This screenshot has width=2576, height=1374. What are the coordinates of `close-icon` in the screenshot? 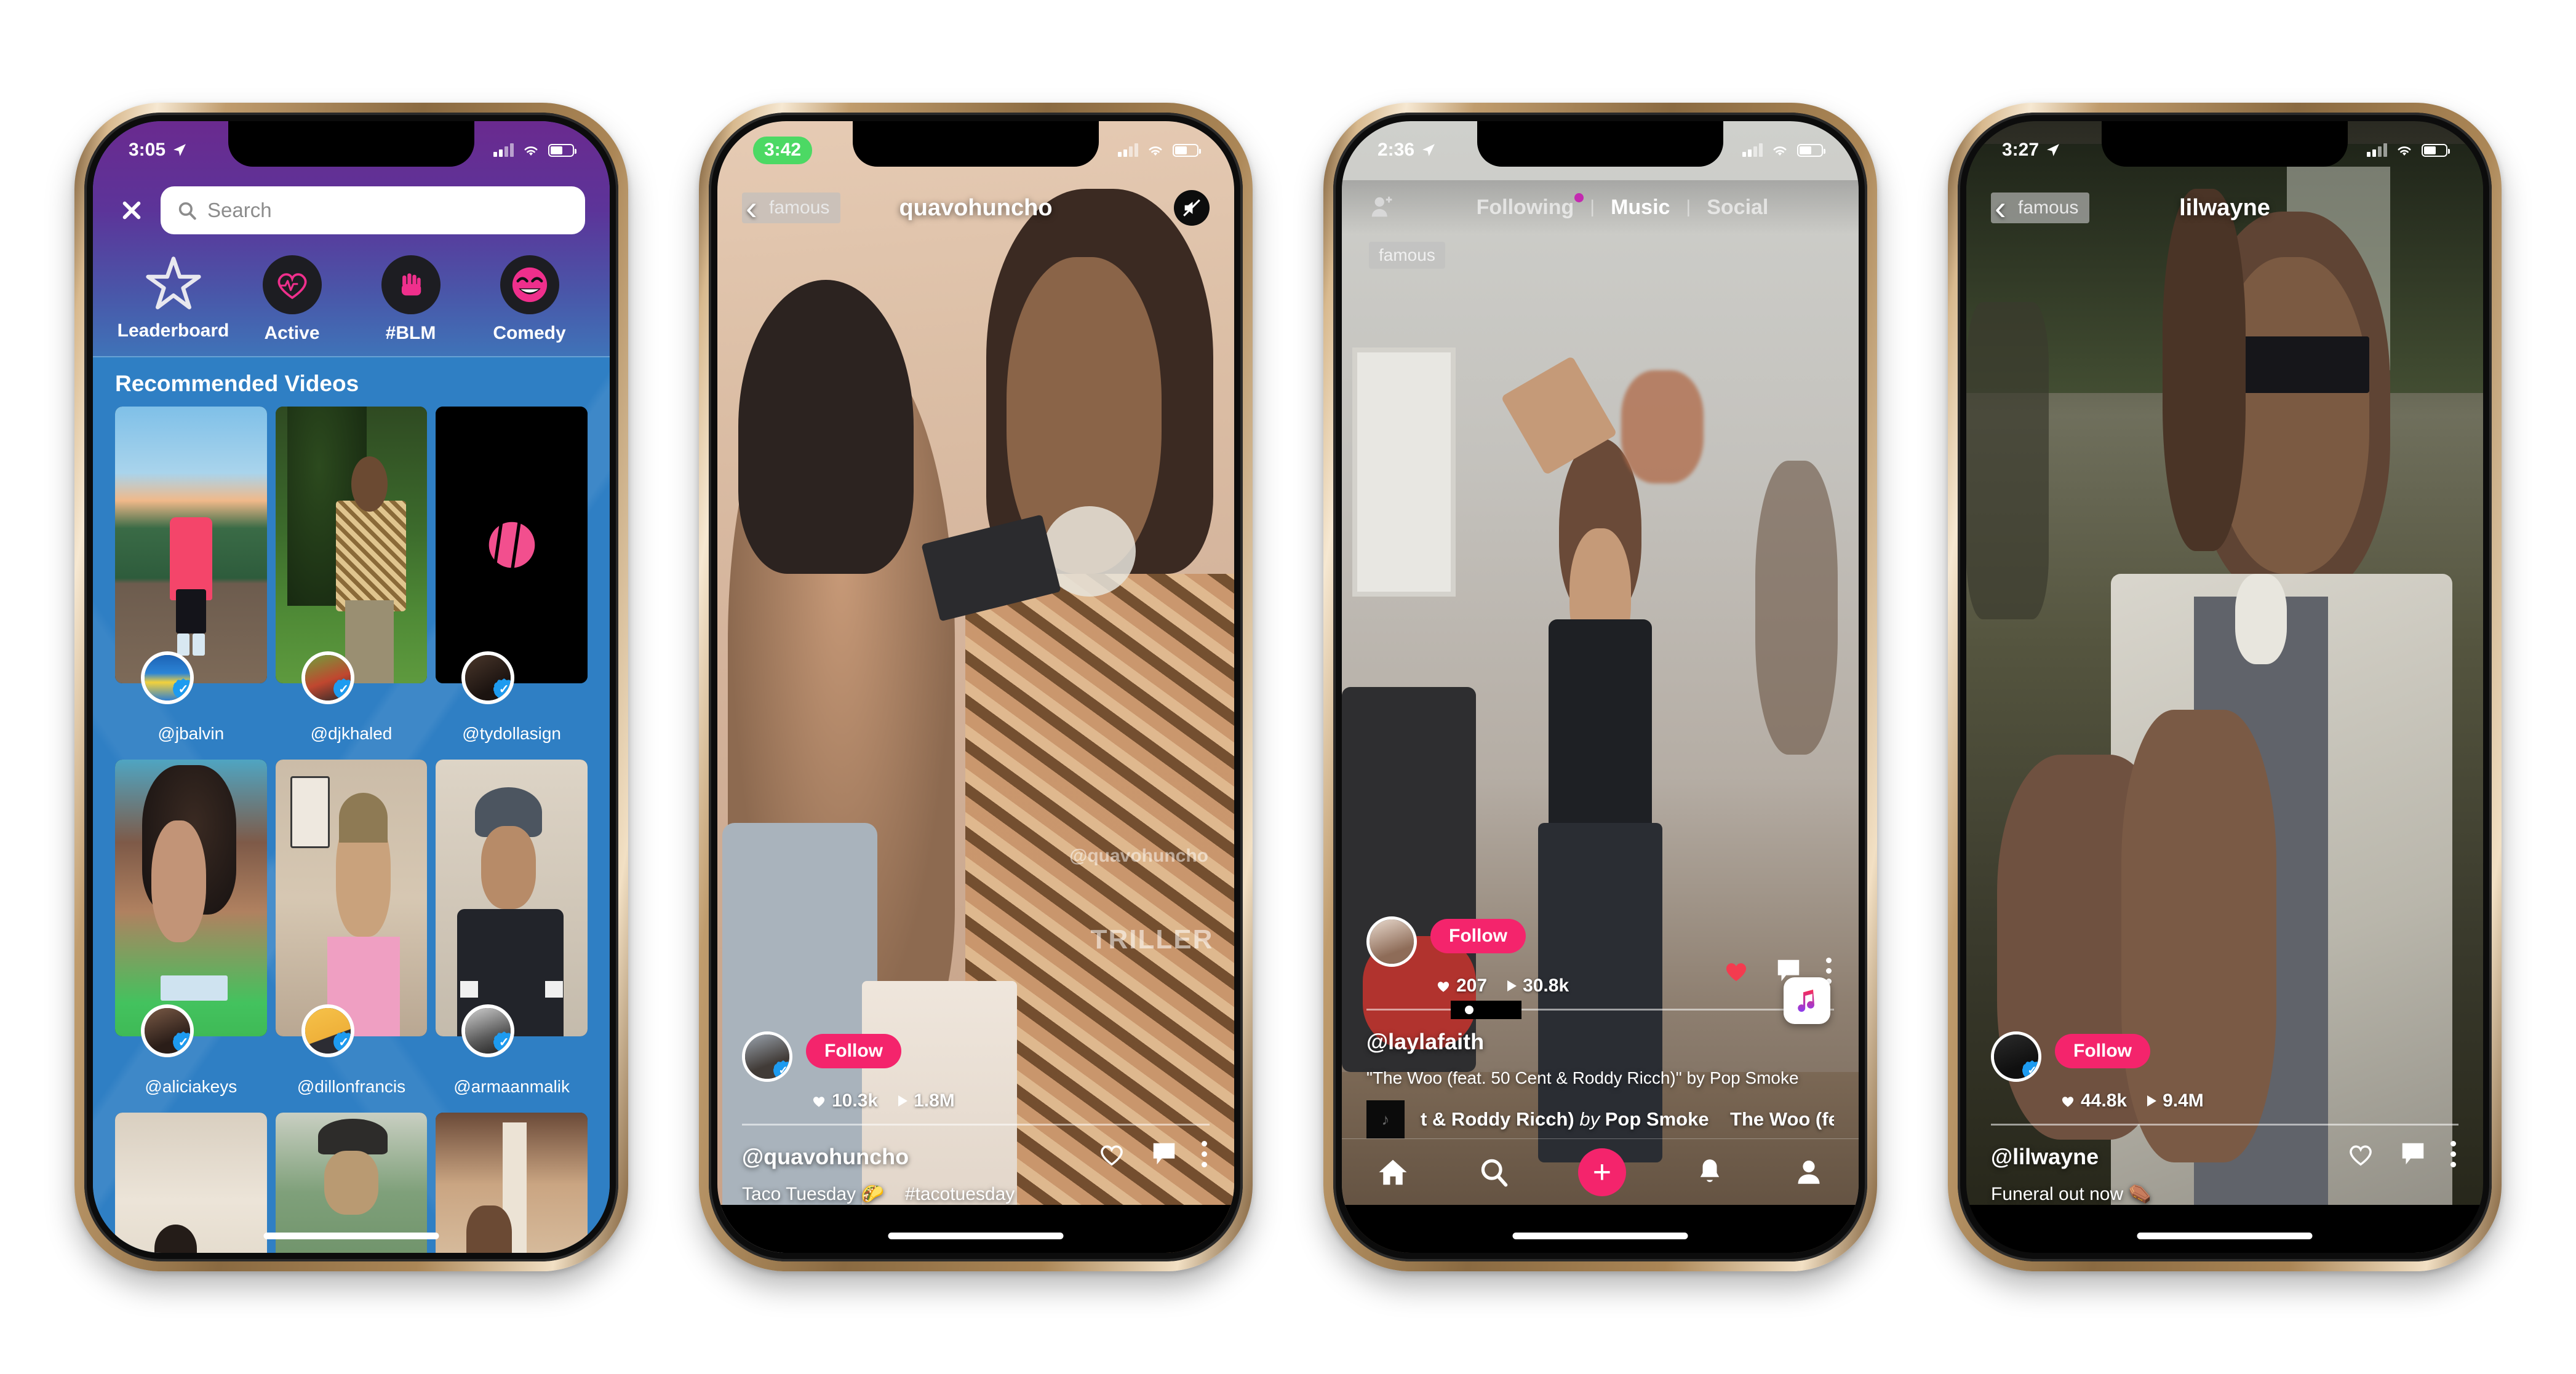 It's located at (132, 210).